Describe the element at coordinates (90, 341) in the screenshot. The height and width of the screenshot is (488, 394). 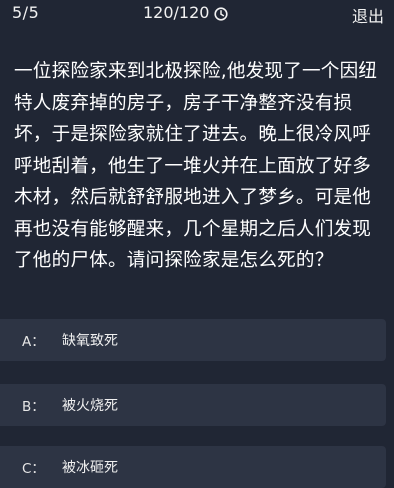
I see `option-label: 缺氧致死` at that location.